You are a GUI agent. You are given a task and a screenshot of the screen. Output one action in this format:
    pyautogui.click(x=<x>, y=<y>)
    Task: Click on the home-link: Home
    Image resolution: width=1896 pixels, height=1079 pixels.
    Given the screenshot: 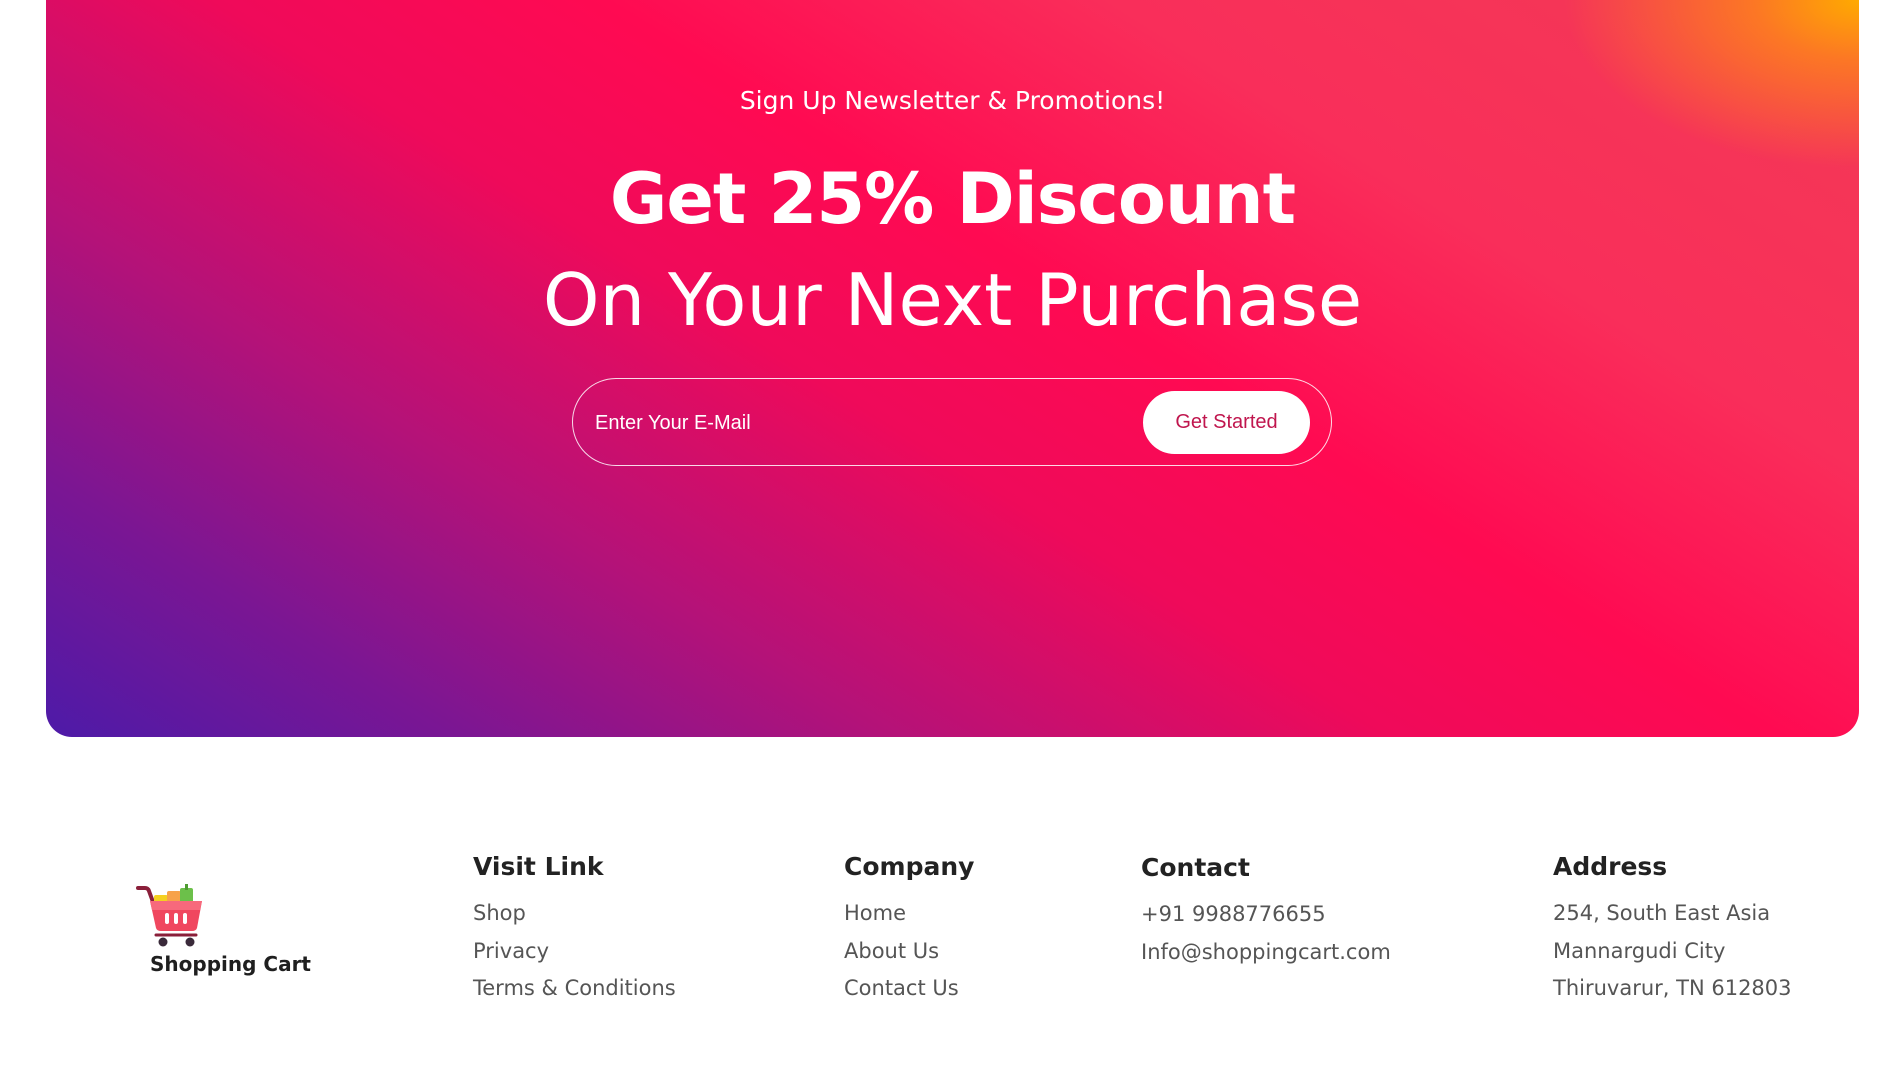 What is the action you would take?
    pyautogui.click(x=875, y=913)
    